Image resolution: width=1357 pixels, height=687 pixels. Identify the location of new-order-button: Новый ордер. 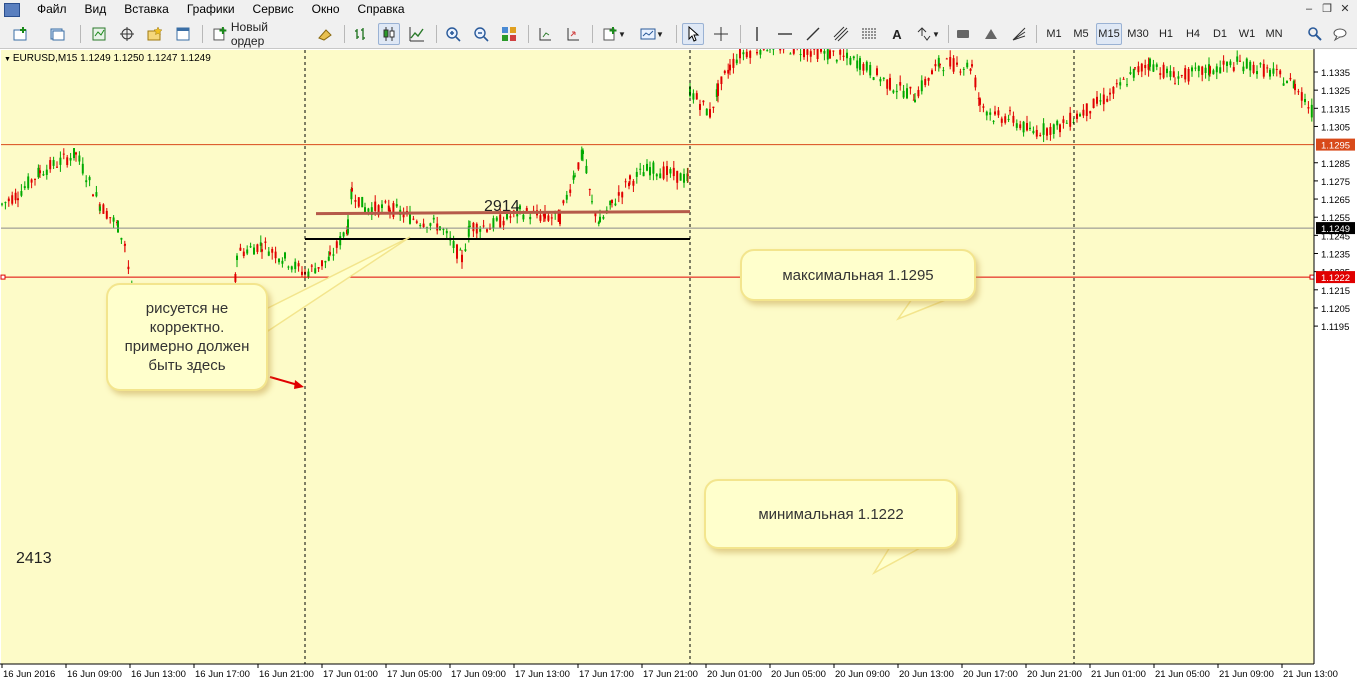
(258, 34).